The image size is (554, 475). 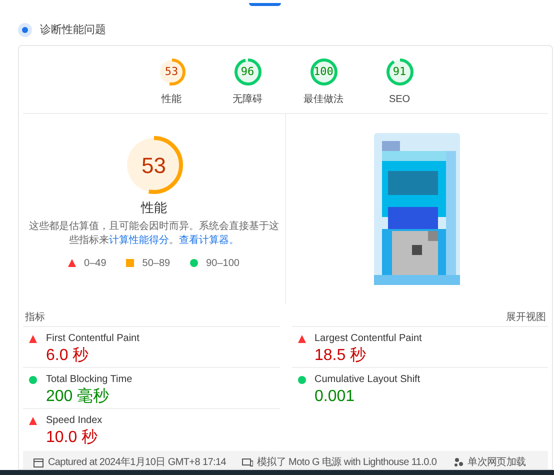 I want to click on score-title: 性能, so click(x=153, y=208).